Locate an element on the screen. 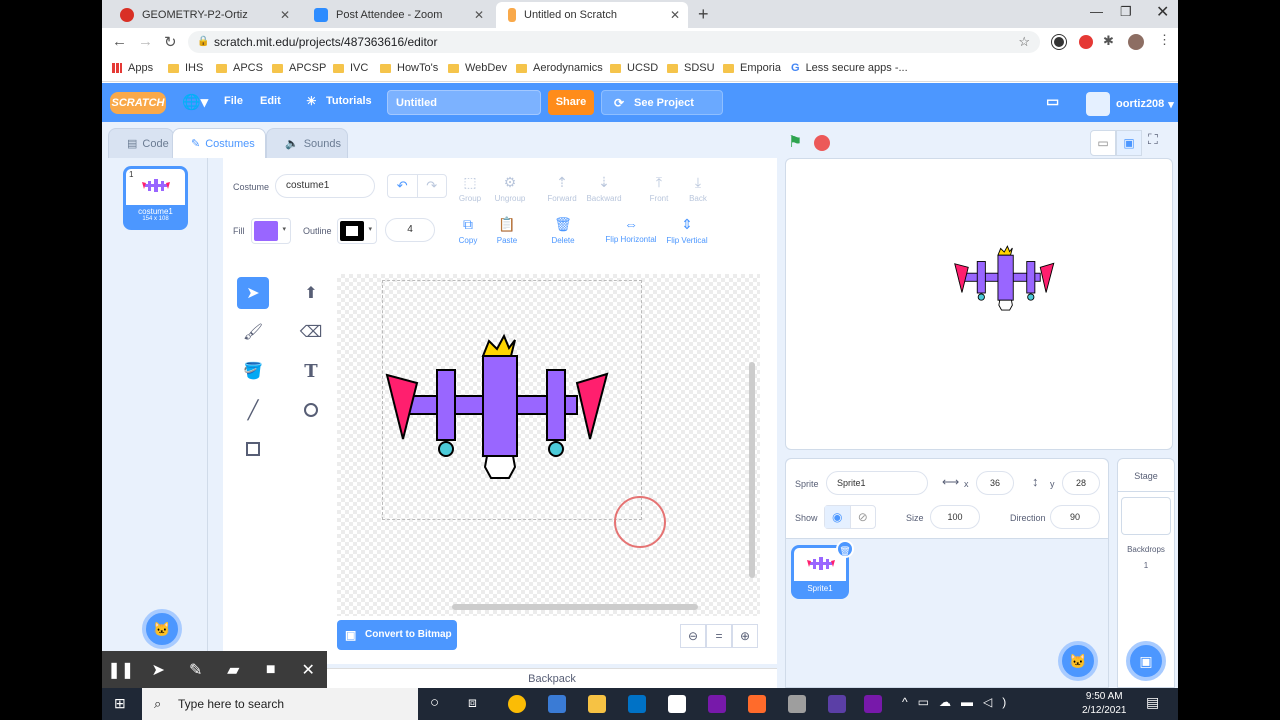  notifications-icon: ▤ is located at coordinates (1152, 702).